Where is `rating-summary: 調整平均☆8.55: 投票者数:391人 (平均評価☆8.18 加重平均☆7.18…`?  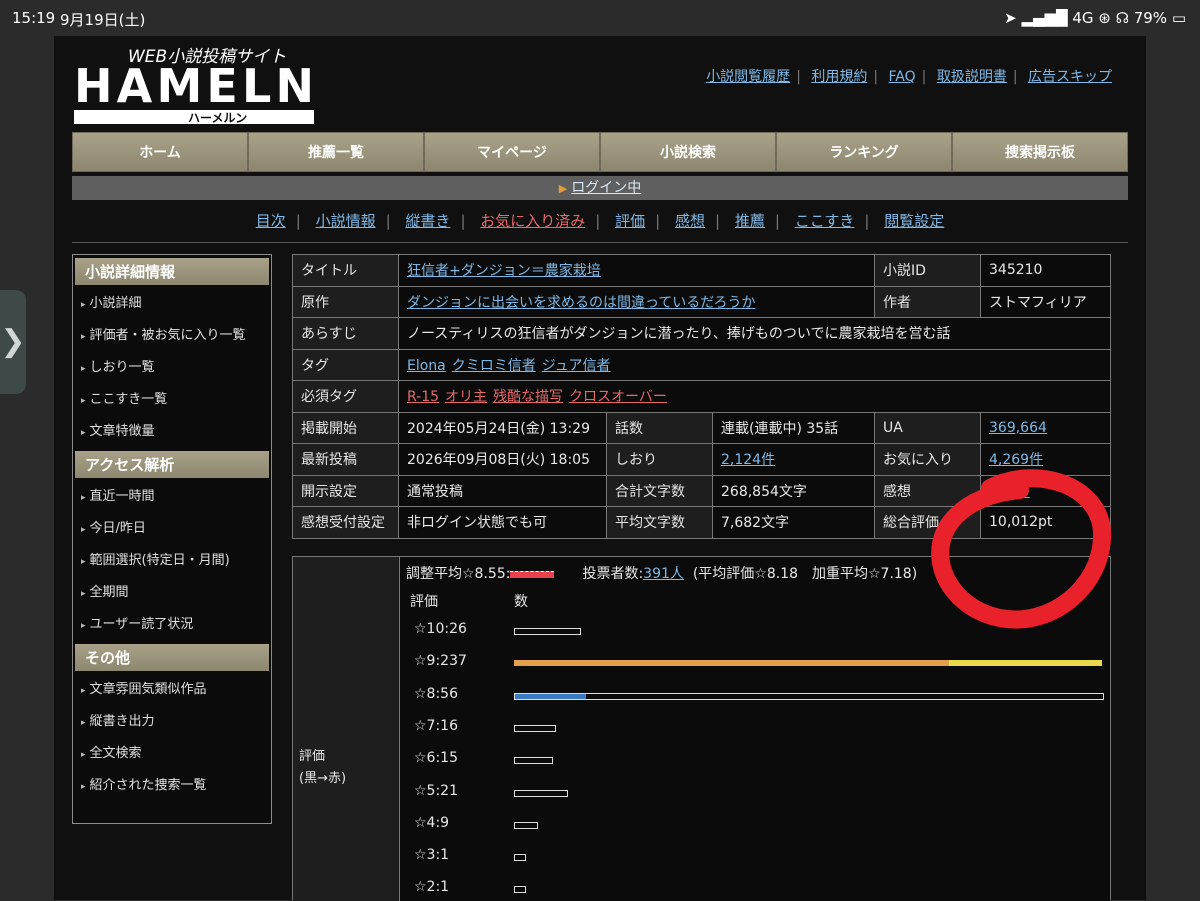 rating-summary: 調整平均☆8.55: 投票者数:391人 (平均評価☆8.18 加重平均☆7.18… is located at coordinates (661, 573).